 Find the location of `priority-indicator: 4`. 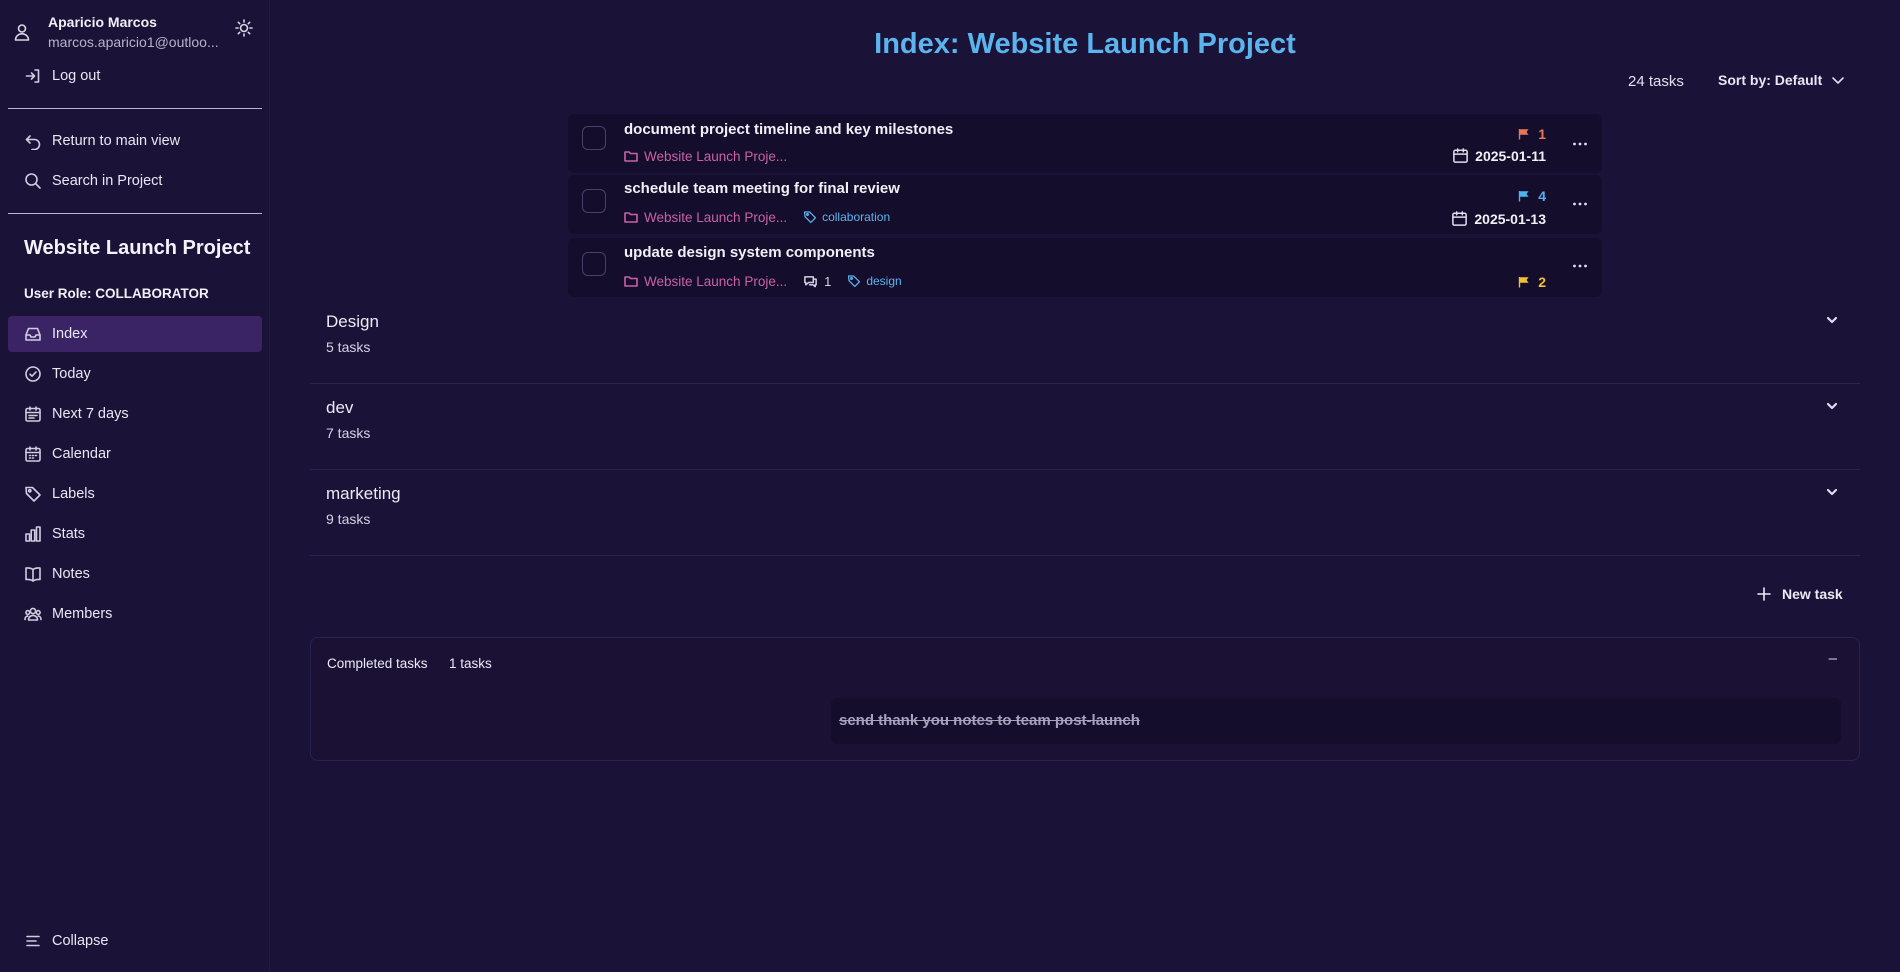

priority-indicator: 4 is located at coordinates (1532, 196).